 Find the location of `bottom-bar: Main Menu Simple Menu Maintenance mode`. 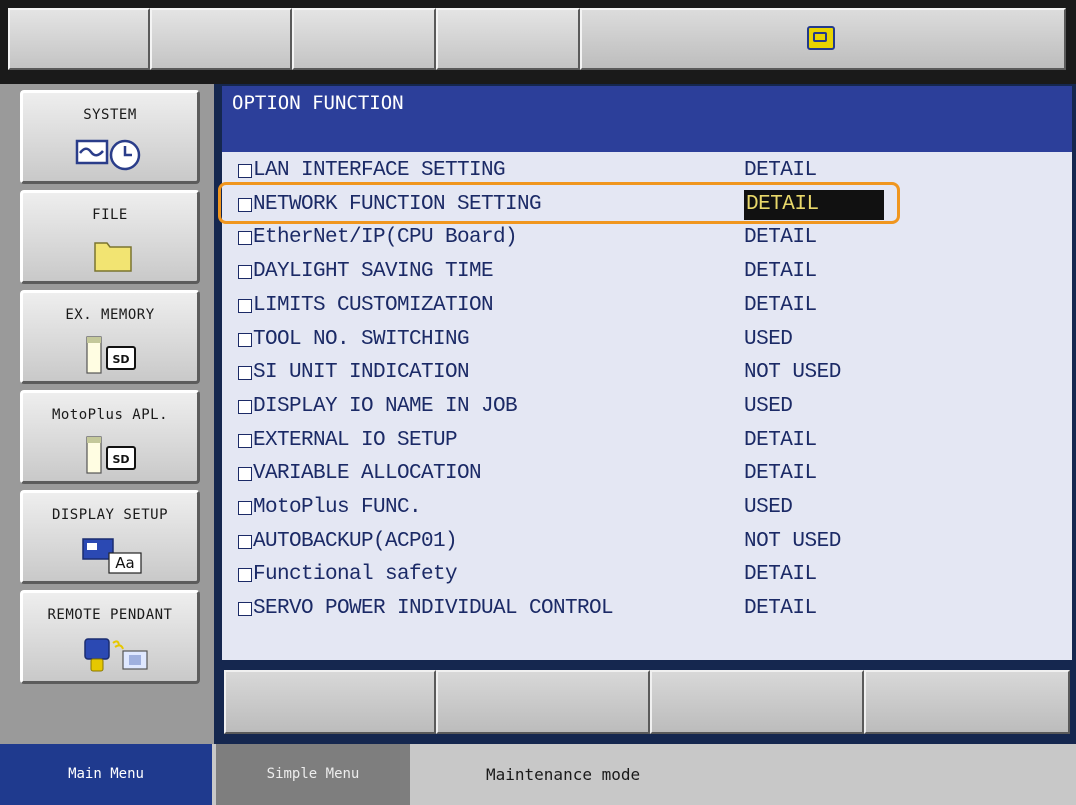

bottom-bar: Main Menu Simple Menu Maintenance mode is located at coordinates (538, 774).